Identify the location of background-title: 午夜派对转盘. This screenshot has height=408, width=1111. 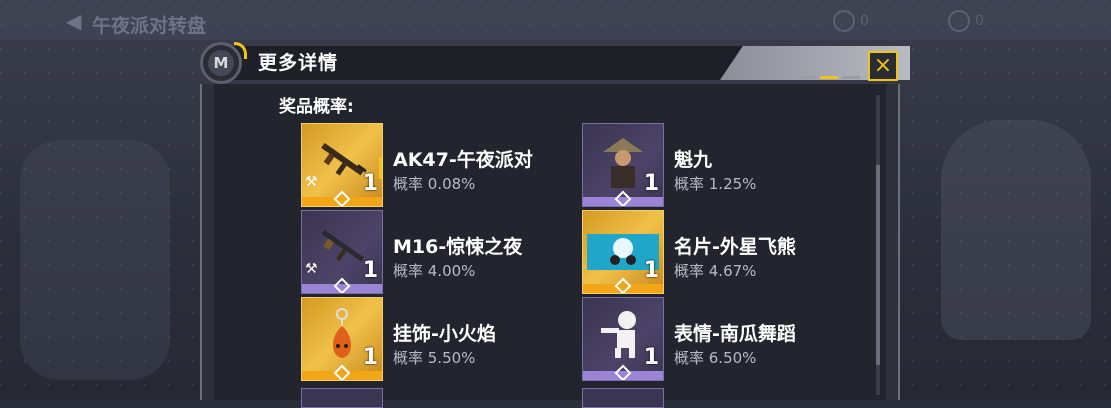
(149, 26).